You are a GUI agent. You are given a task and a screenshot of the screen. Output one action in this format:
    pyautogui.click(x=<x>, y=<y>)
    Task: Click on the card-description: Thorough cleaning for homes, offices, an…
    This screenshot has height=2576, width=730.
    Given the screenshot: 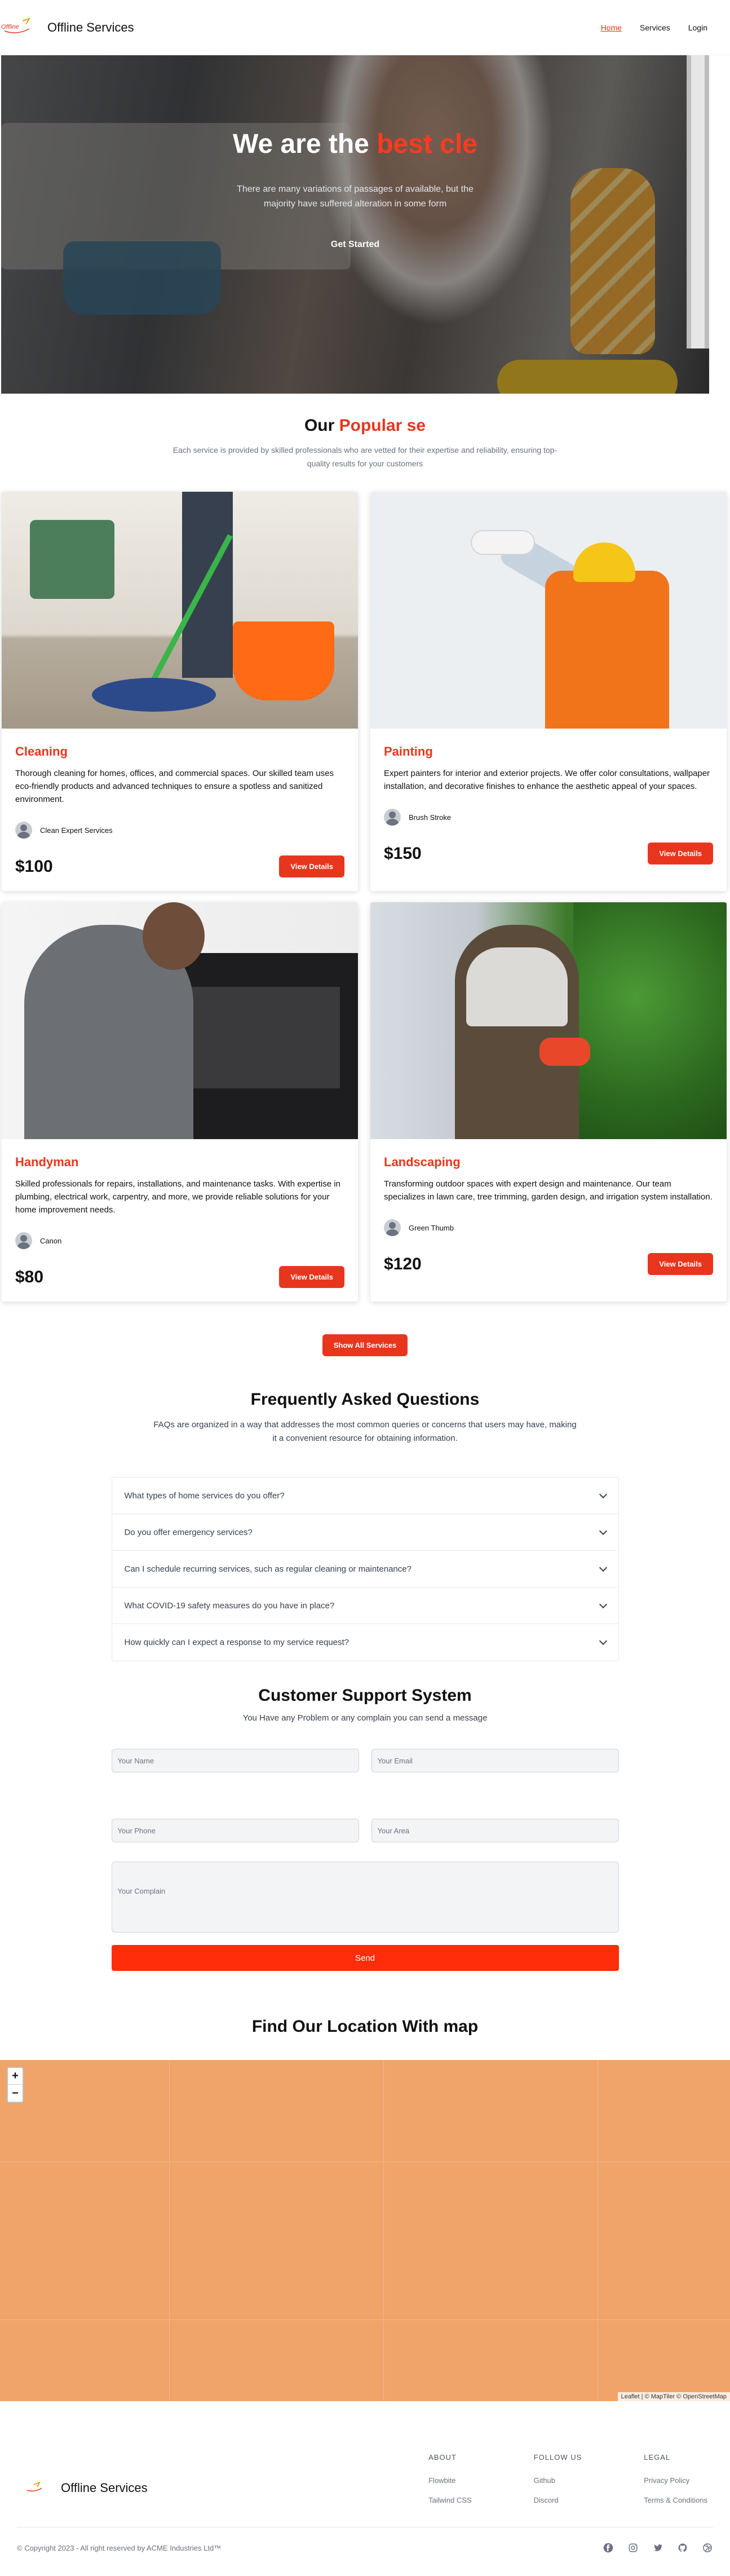 What is the action you would take?
    pyautogui.click(x=174, y=786)
    